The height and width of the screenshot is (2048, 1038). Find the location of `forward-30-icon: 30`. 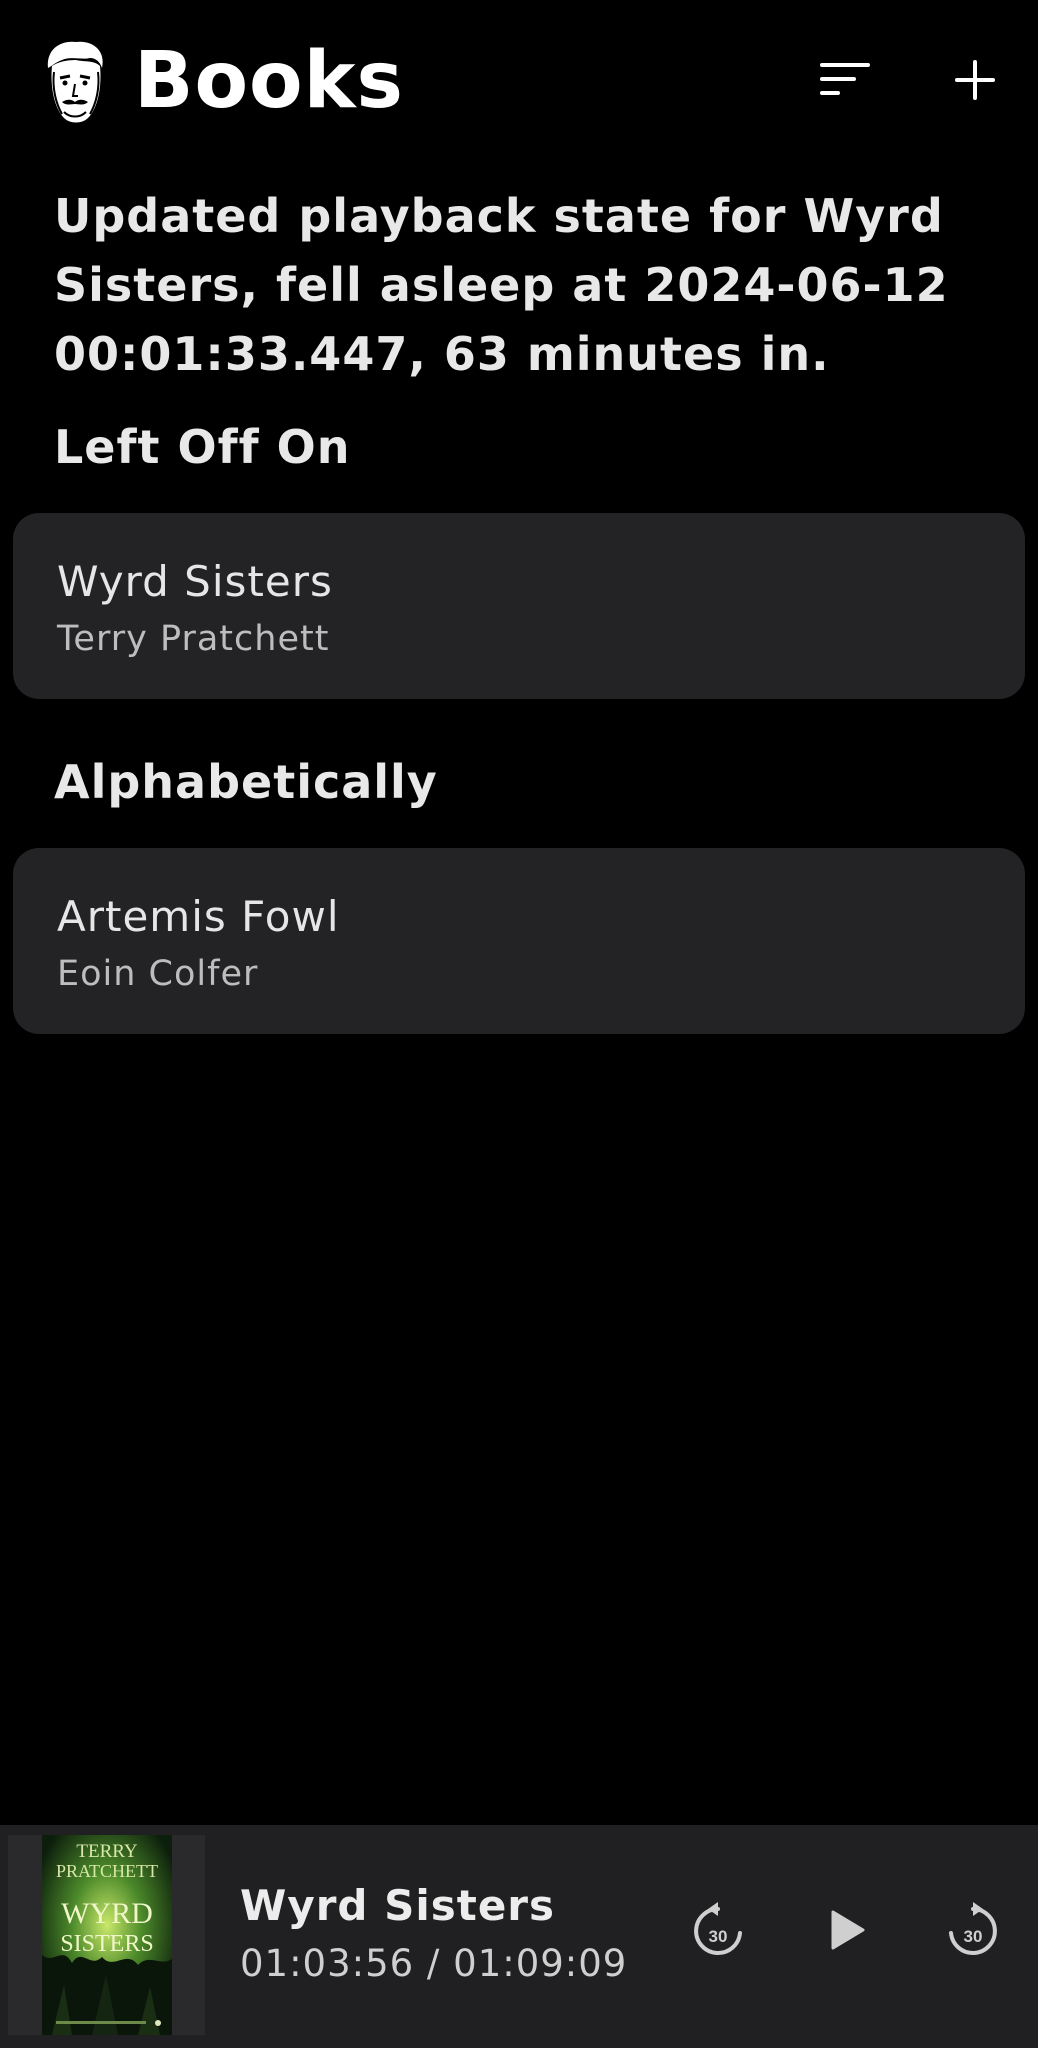

forward-30-icon: 30 is located at coordinates (973, 1932).